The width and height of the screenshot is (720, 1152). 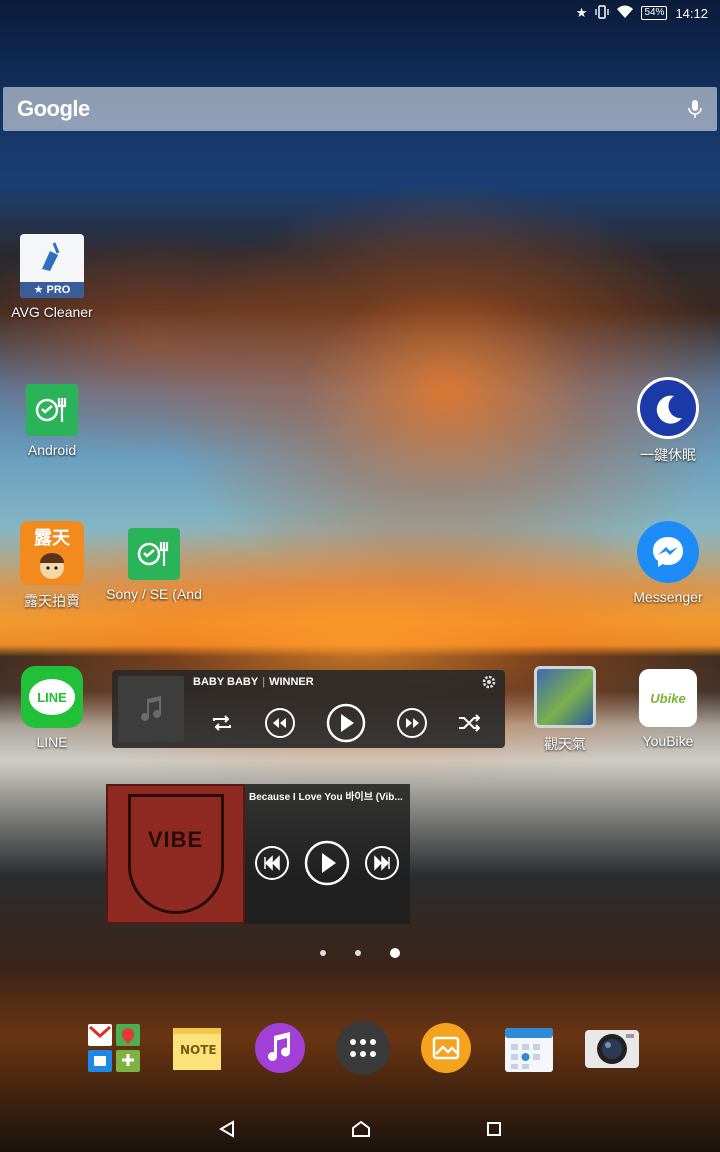 I want to click on pro-badge: ★ PRO, so click(x=52, y=290).